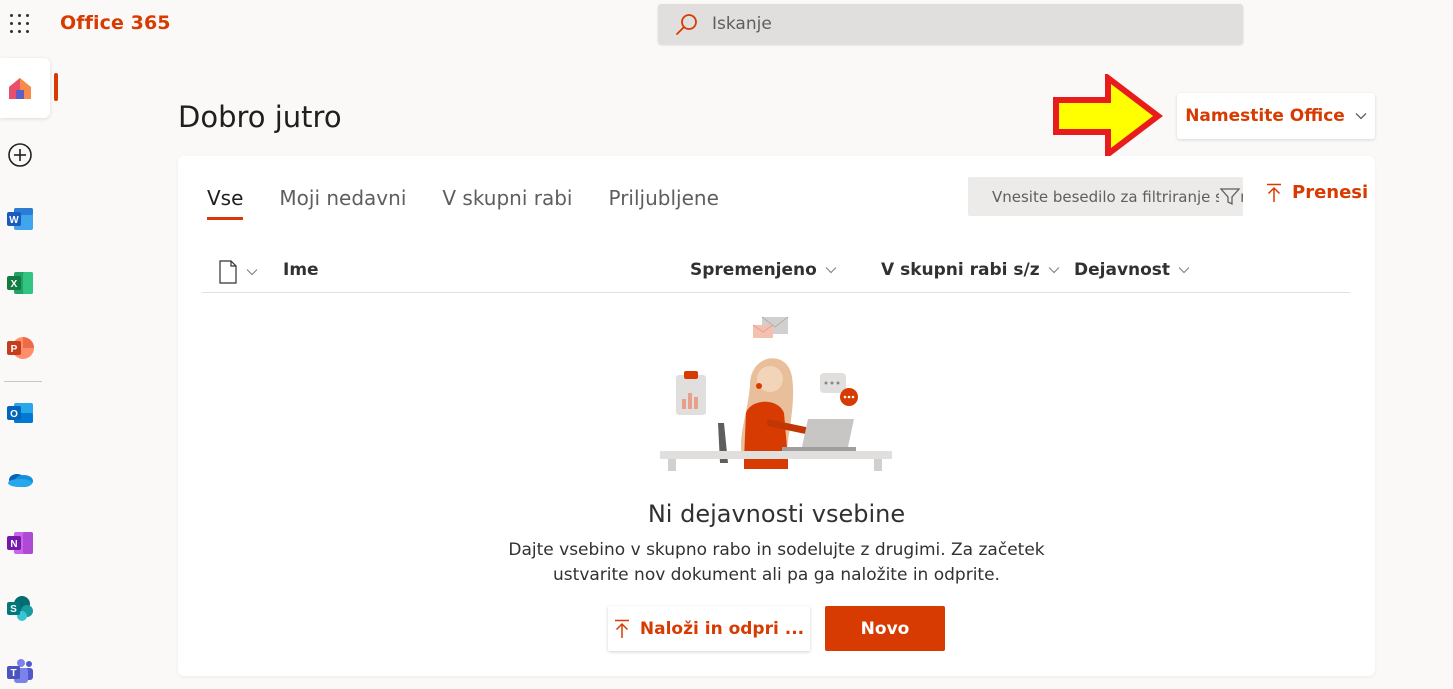 The image size is (1453, 689). I want to click on shared-with-column-header: V skupni rabi s/z, so click(970, 270).